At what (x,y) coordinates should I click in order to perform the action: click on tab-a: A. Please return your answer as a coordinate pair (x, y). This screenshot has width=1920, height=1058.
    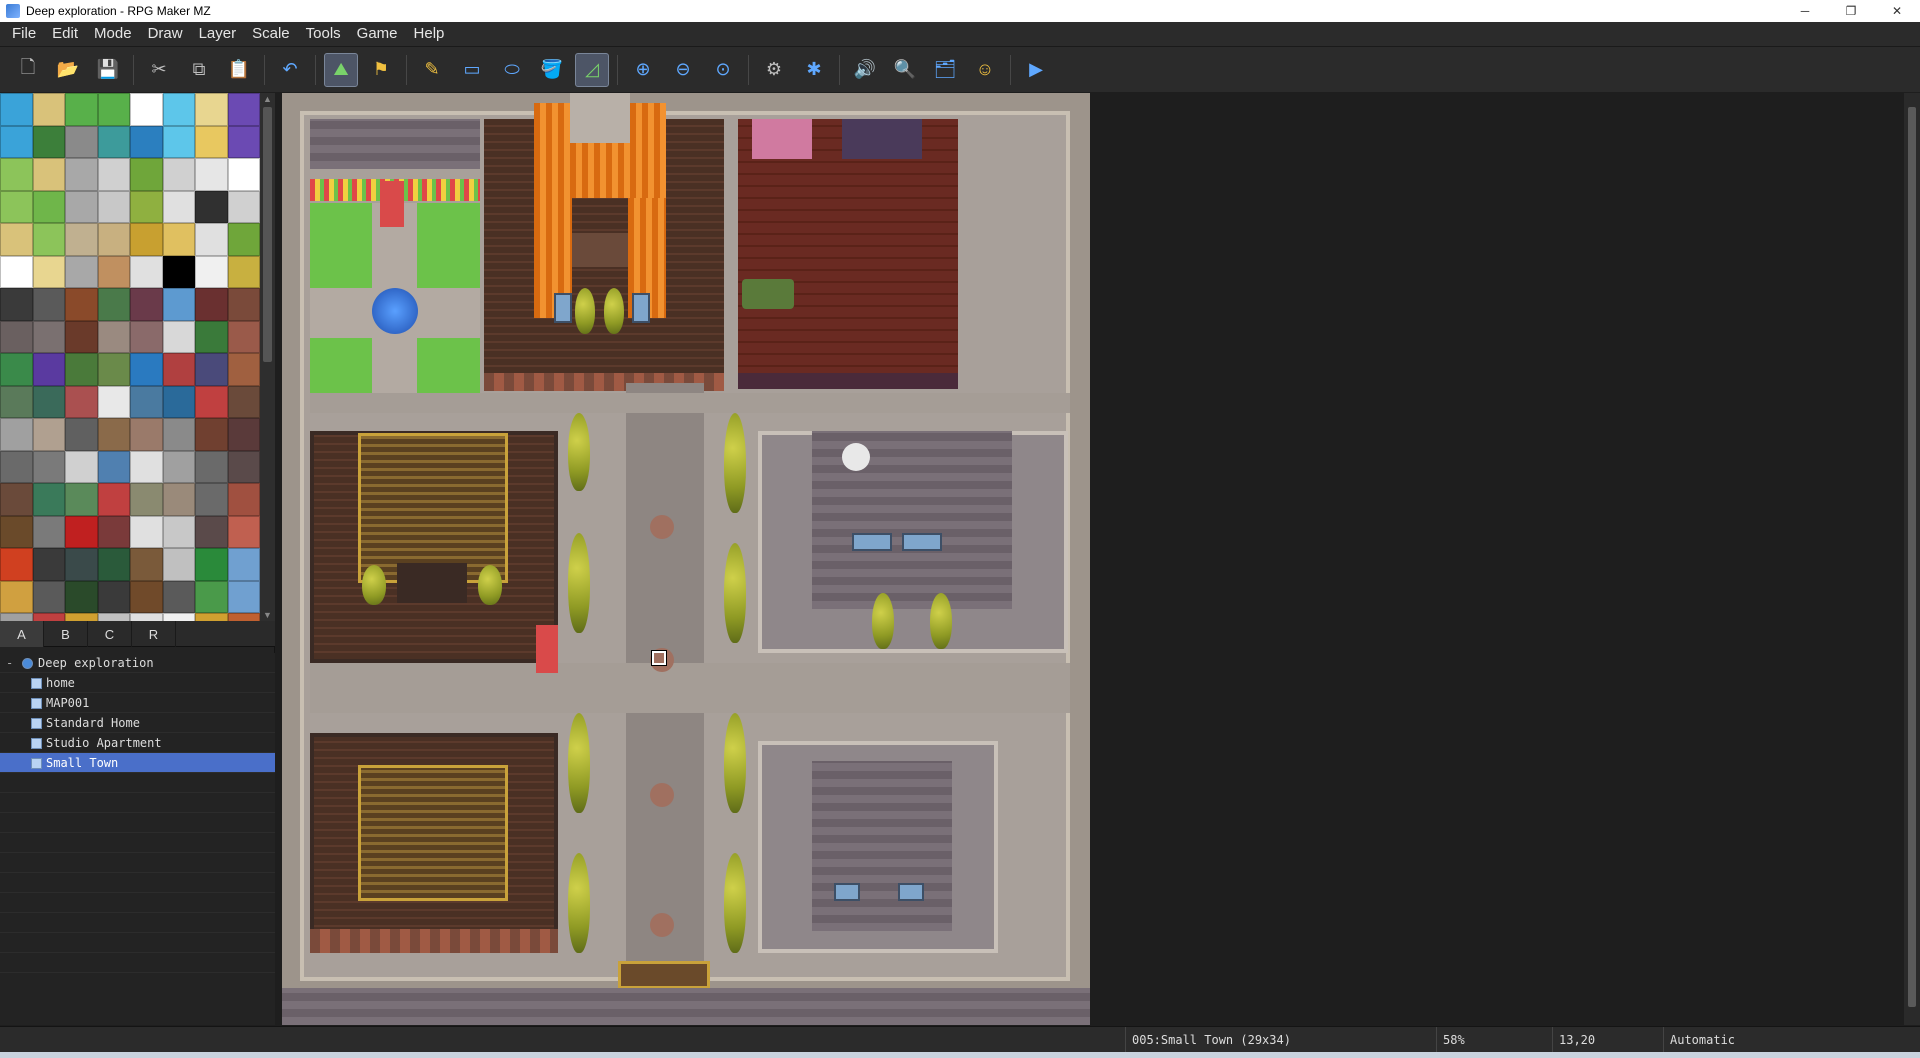
    Looking at the image, I should click on (22, 634).